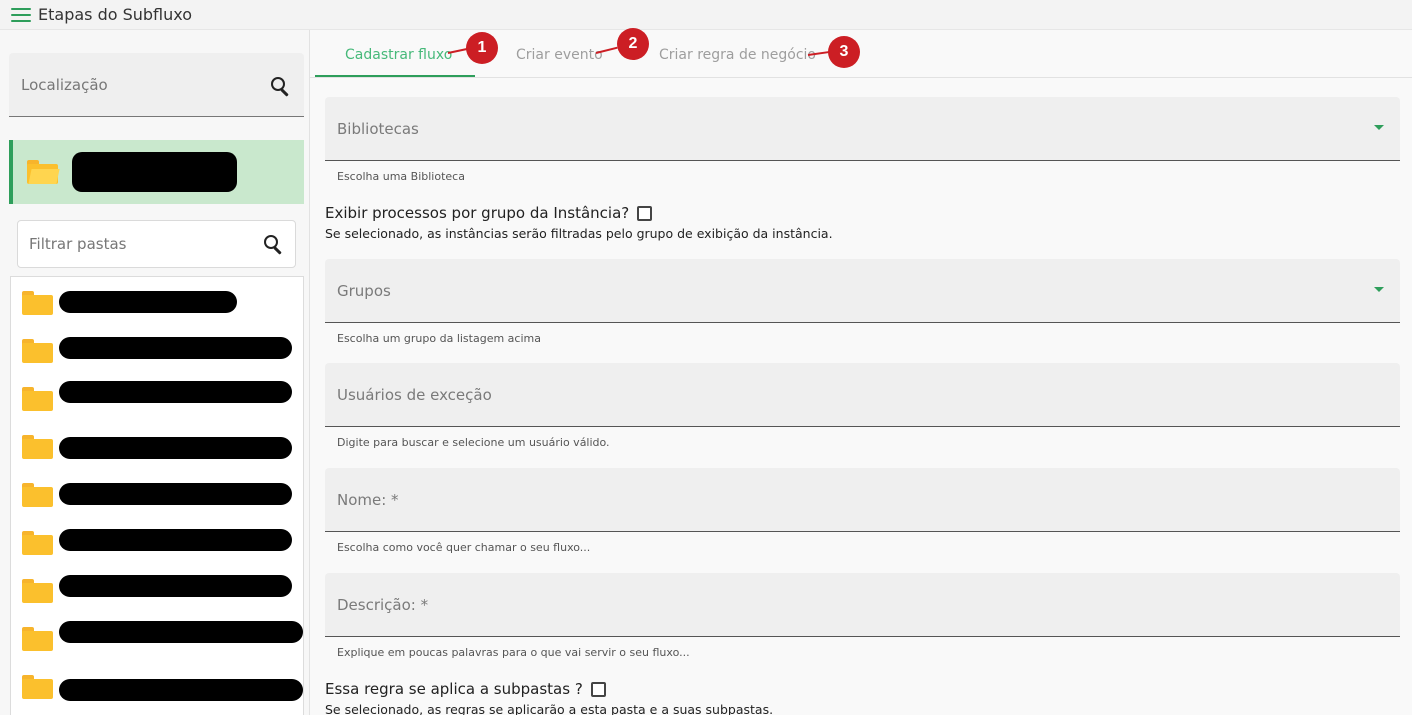 The height and width of the screenshot is (715, 1412). Describe the element at coordinates (862, 129) in the screenshot. I see `bibliotecas-select: Bibliotecas` at that location.